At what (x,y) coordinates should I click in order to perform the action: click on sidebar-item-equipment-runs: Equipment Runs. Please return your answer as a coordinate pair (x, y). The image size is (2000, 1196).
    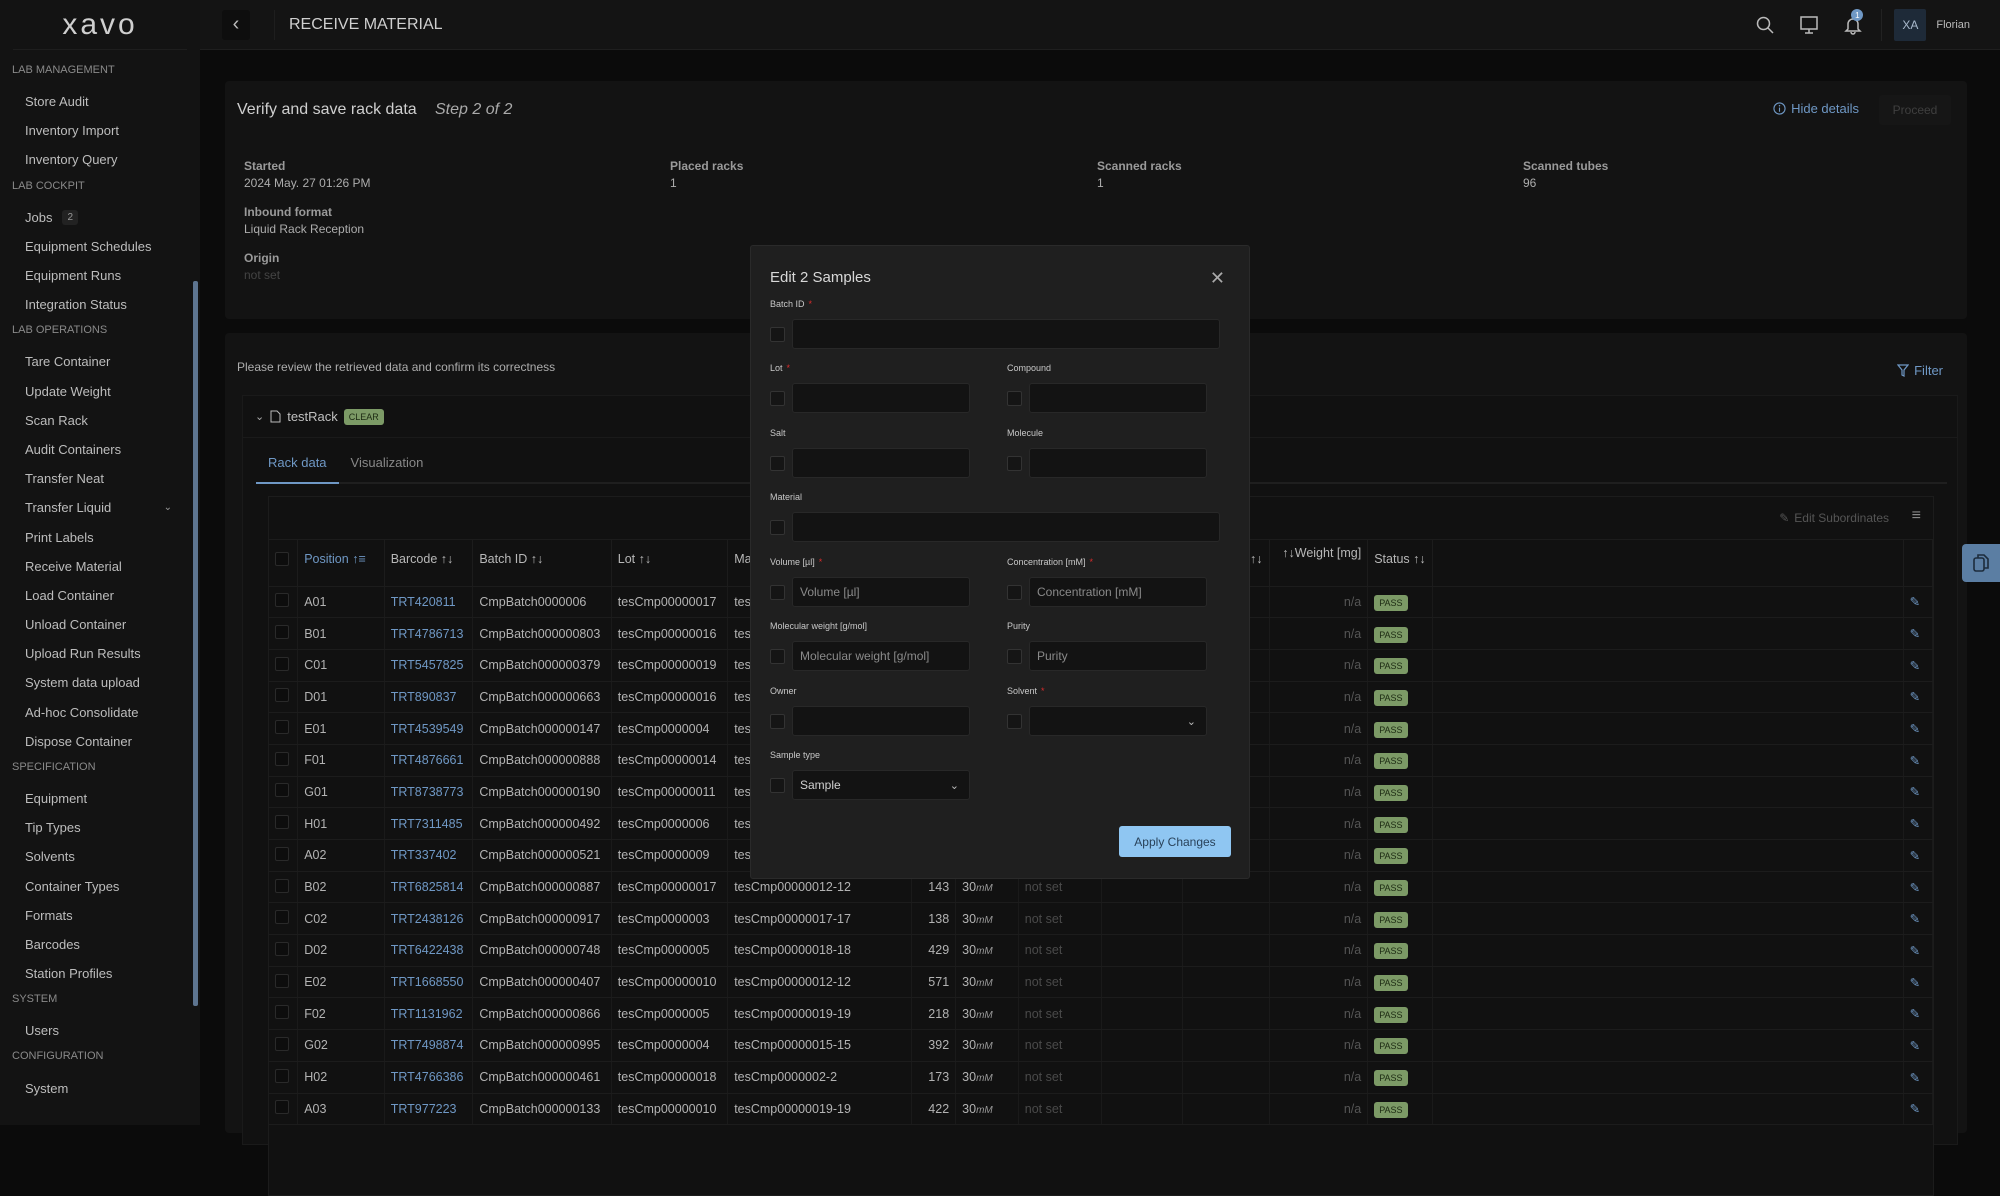
    Looking at the image, I should click on (100, 275).